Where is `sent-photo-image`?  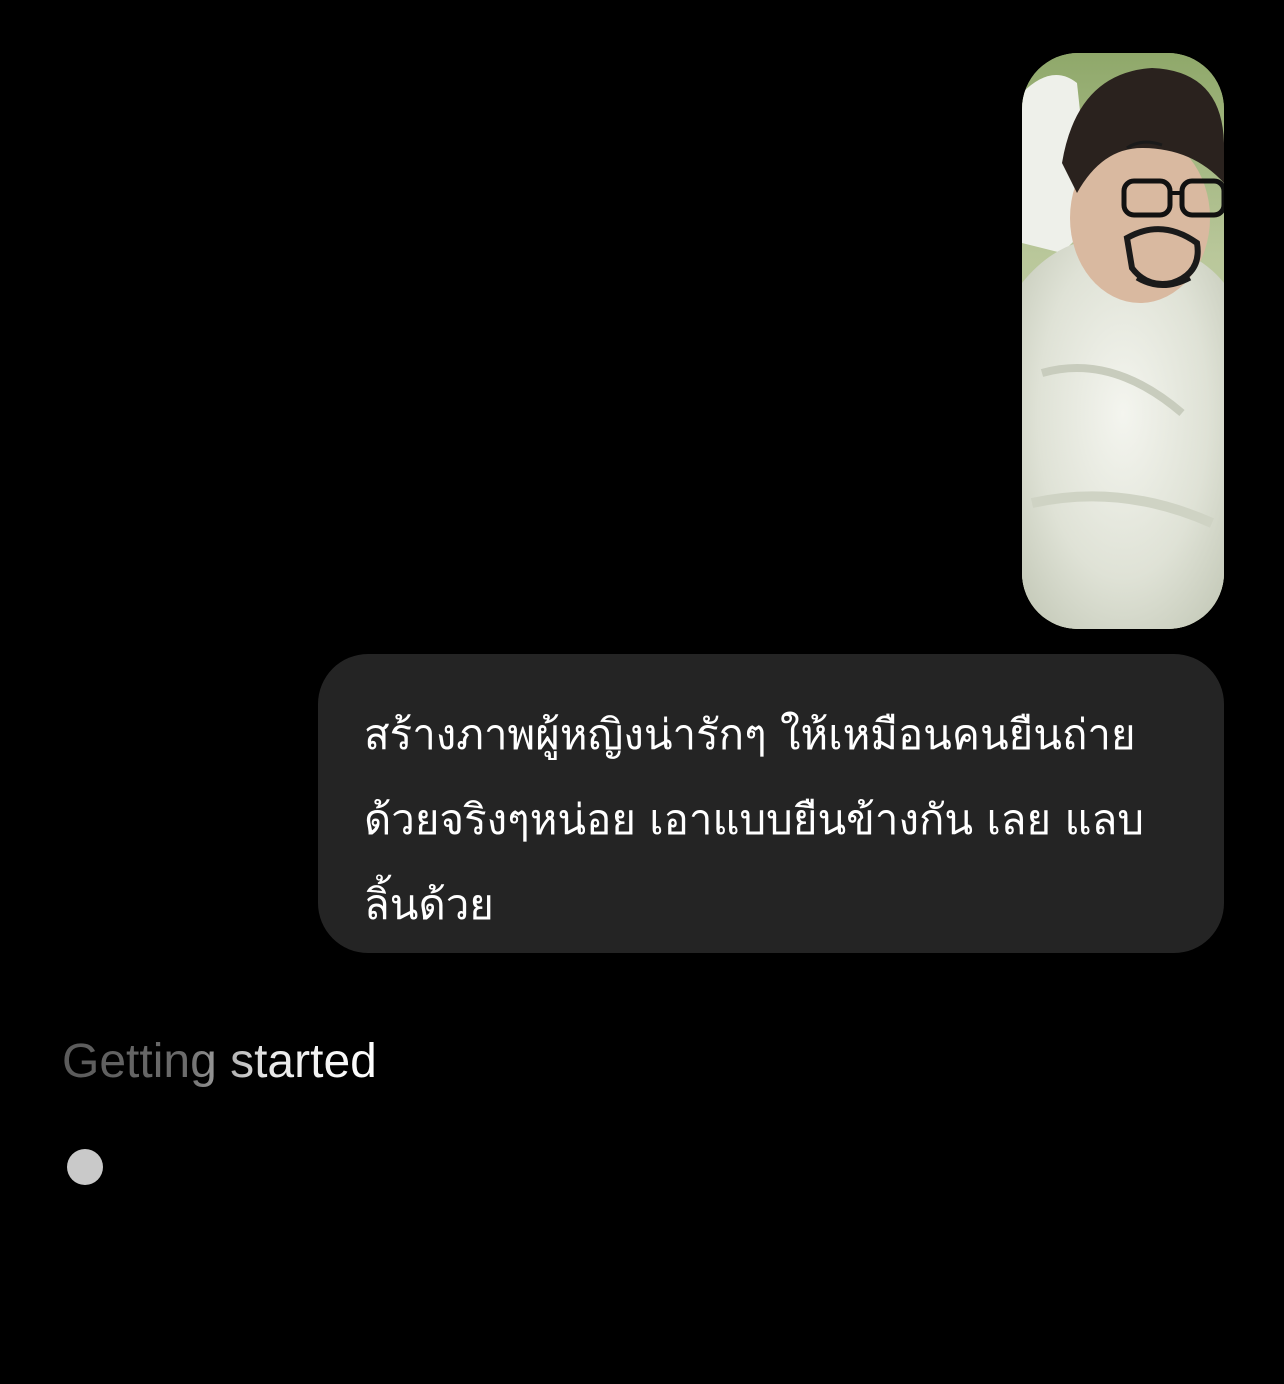
sent-photo-image is located at coordinates (1123, 341).